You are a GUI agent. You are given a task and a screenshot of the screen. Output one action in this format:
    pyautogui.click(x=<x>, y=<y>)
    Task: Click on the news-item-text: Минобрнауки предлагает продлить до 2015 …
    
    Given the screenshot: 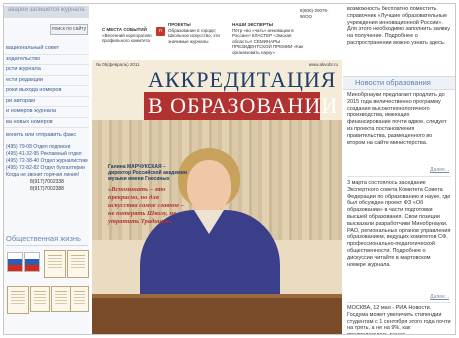 What is the action you would take?
    pyautogui.click(x=397, y=119)
    